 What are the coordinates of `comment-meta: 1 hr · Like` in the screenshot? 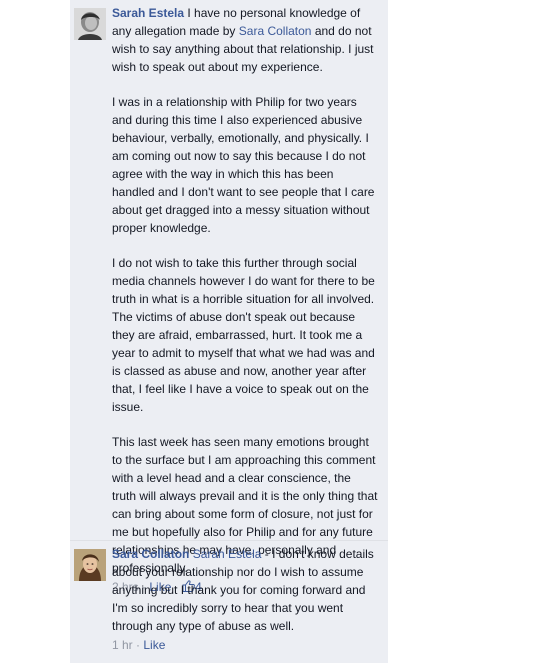 It's located at (245, 645).